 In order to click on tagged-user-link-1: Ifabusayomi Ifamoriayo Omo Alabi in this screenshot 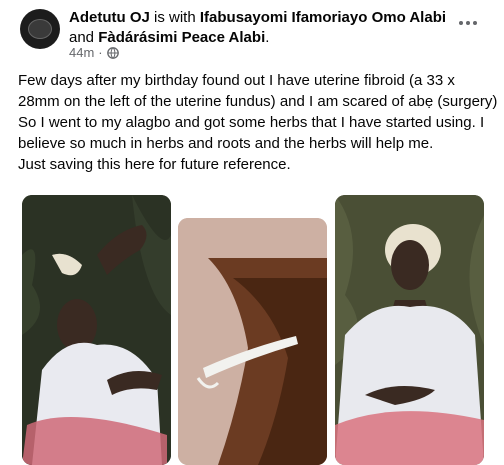, I will do `click(323, 17)`.